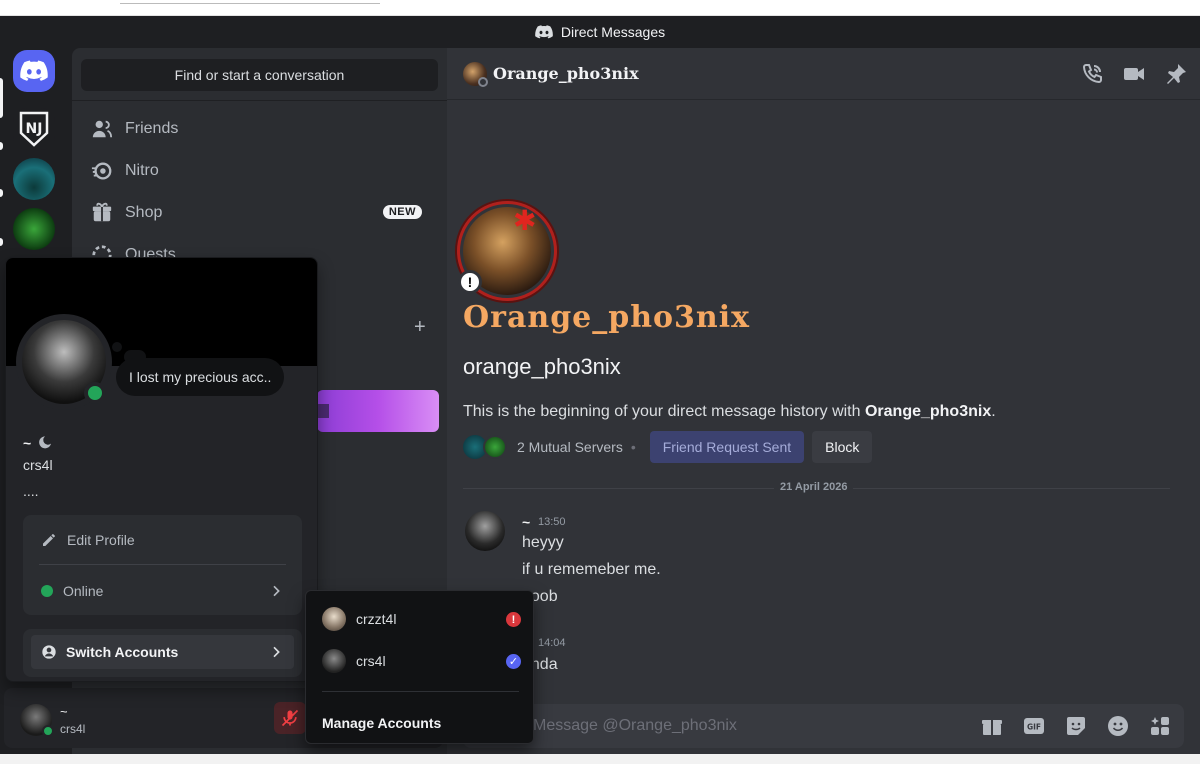  What do you see at coordinates (727, 447) in the screenshot?
I see `friend-request-sent-button: Friend Request Sent` at bounding box center [727, 447].